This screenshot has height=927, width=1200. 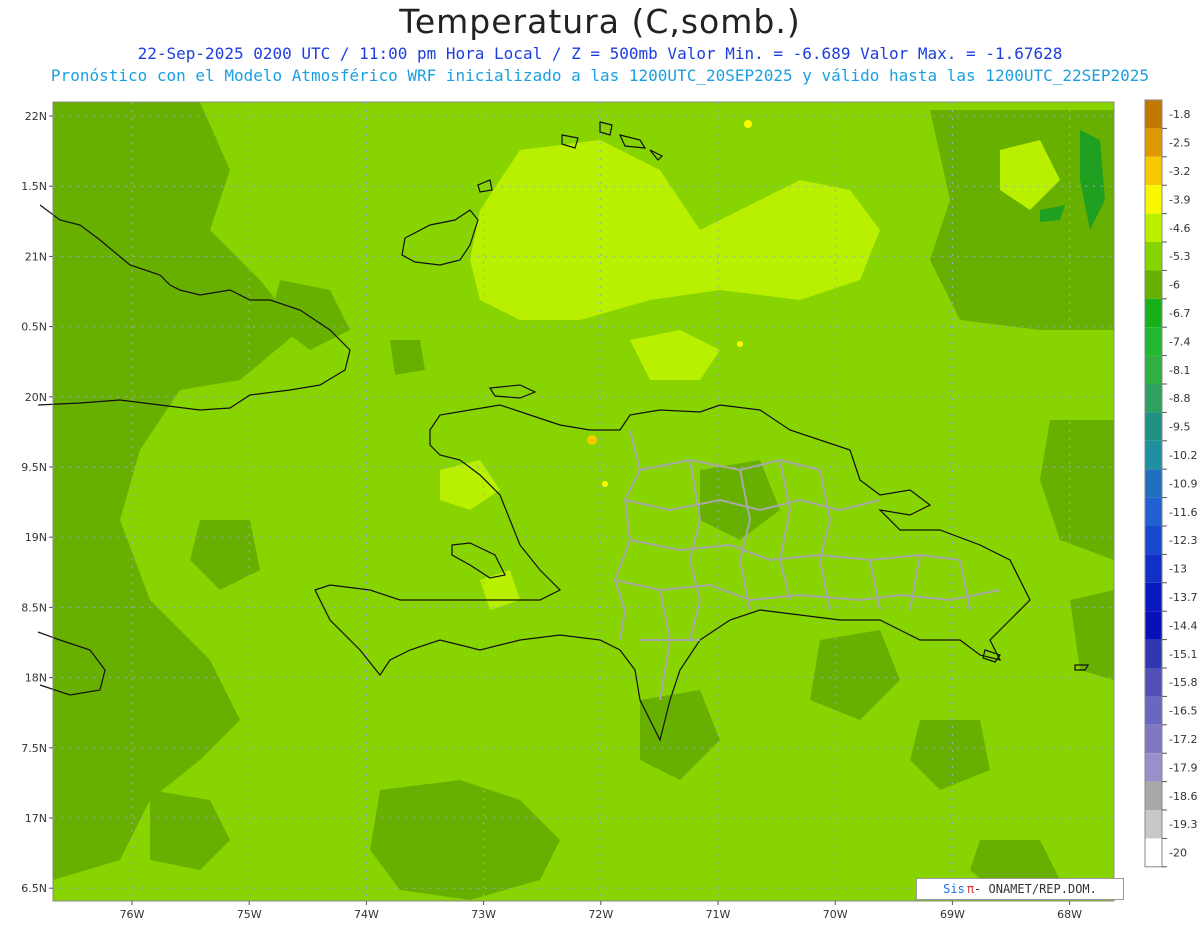 I want to click on lon-label: 71W, so click(x=718, y=914).